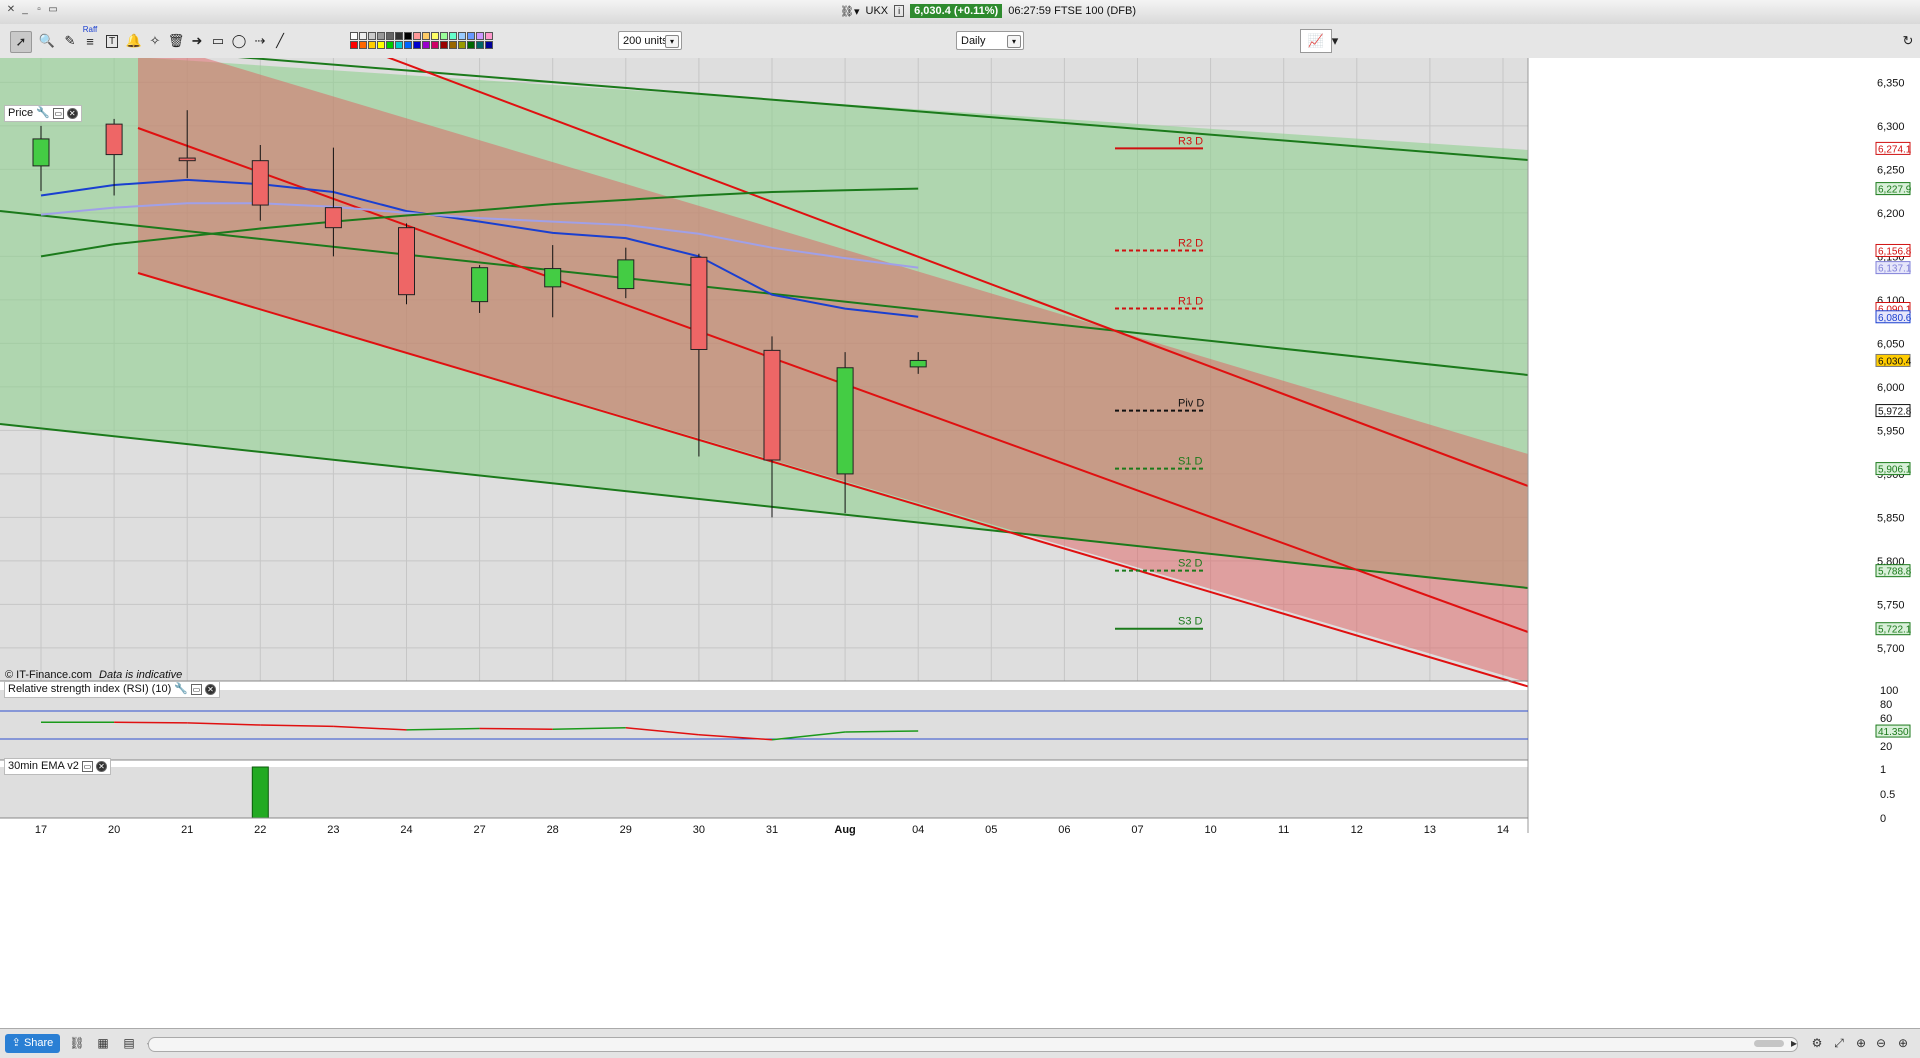 The image size is (1920, 1058). What do you see at coordinates (650, 40) in the screenshot?
I see `units-select: 200 units ▾` at bounding box center [650, 40].